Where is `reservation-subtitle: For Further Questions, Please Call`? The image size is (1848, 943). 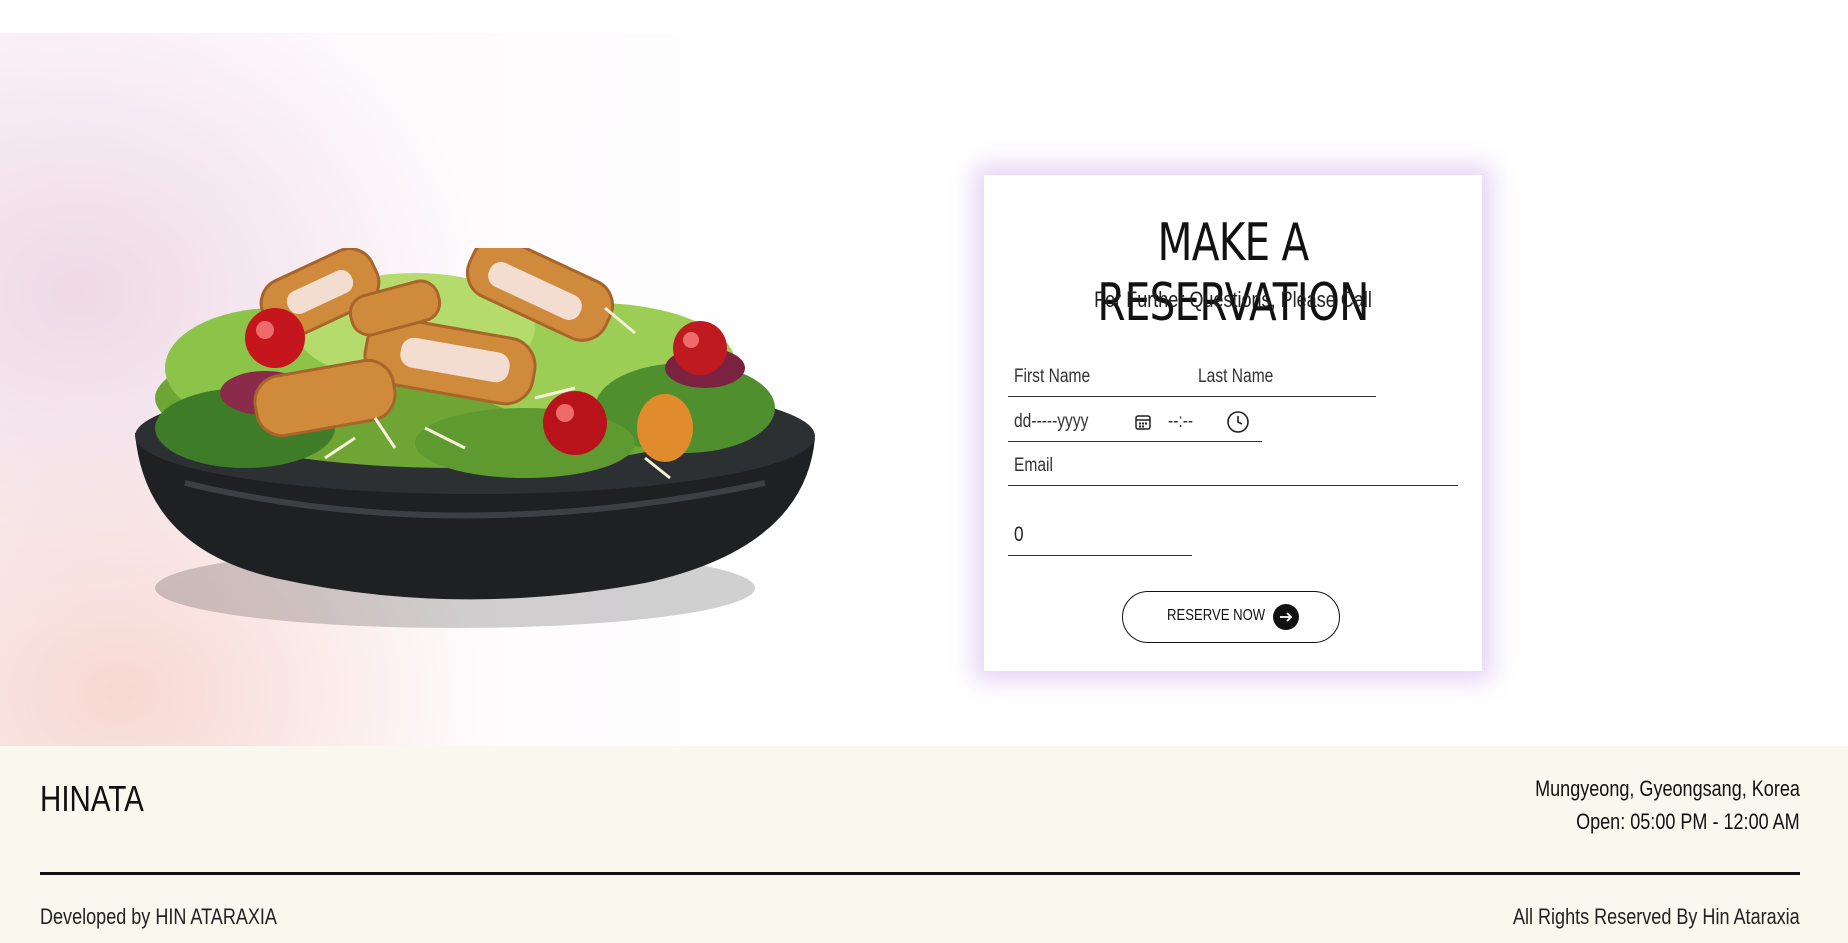 reservation-subtitle: For Further Questions, Please Call is located at coordinates (1233, 299).